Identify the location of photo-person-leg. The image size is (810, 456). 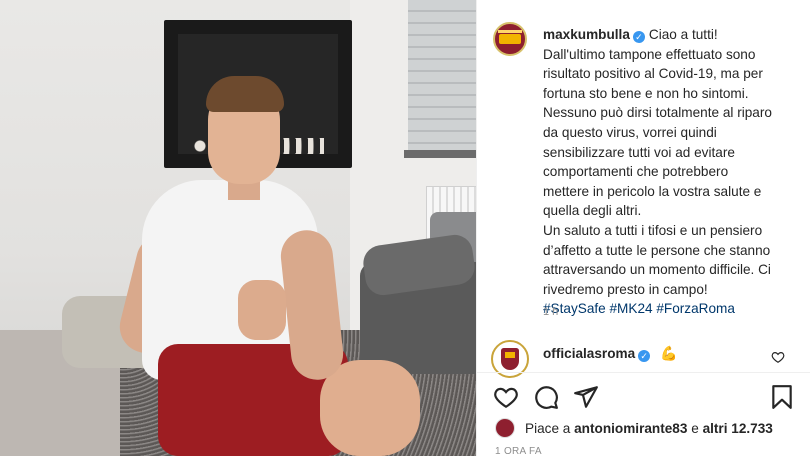
(370, 408).